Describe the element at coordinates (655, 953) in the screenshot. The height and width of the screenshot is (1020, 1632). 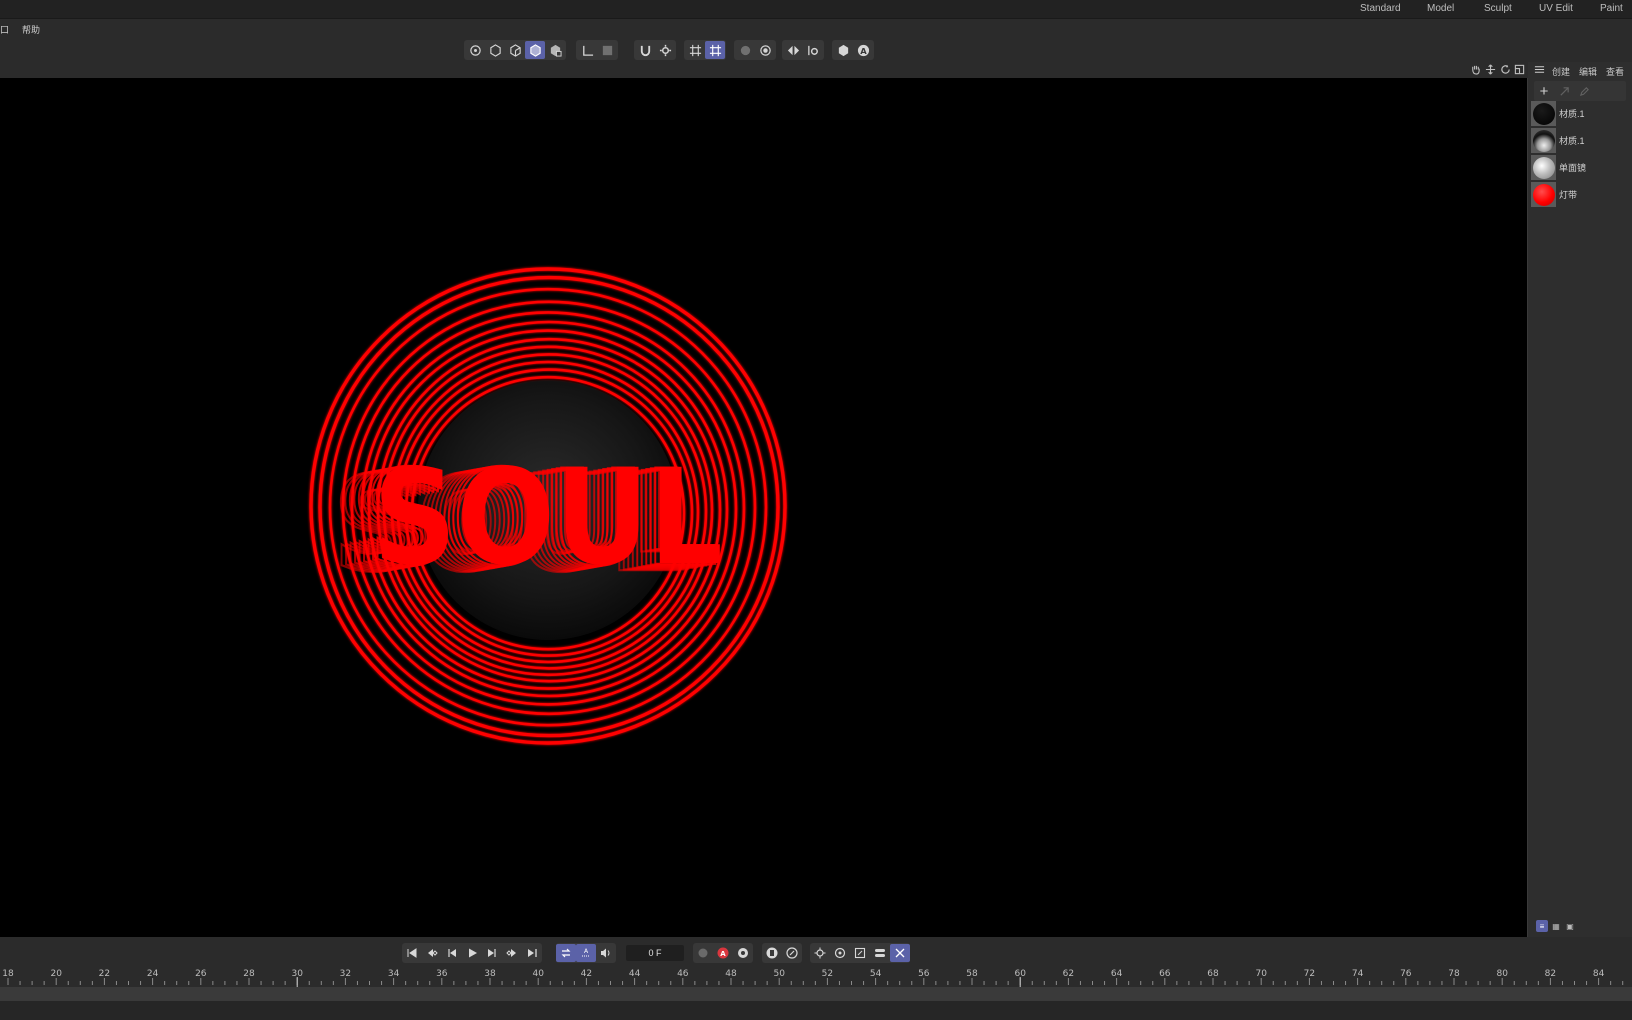
I see `current-frame-field: 0 F` at that location.